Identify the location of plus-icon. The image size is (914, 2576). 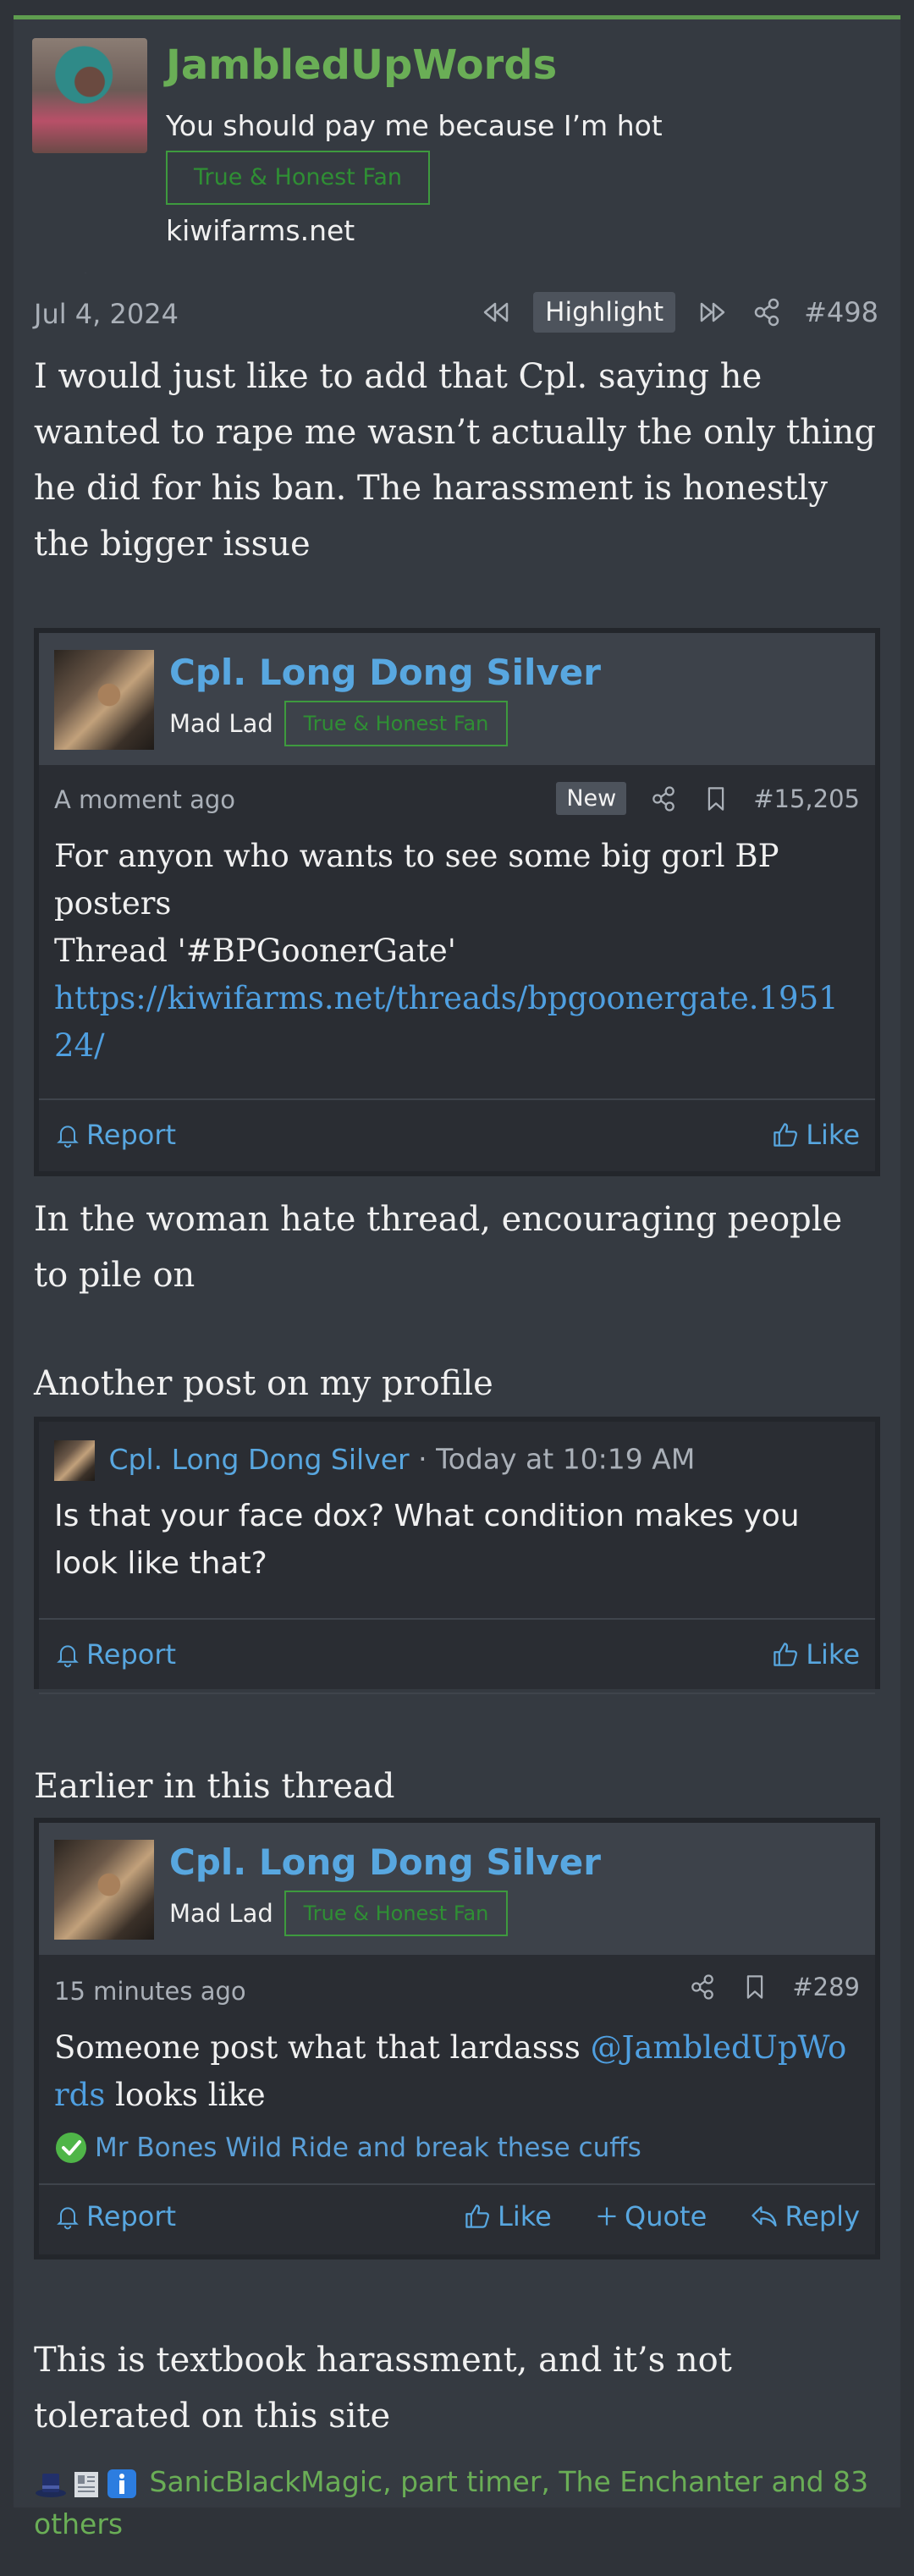
(606, 2216).